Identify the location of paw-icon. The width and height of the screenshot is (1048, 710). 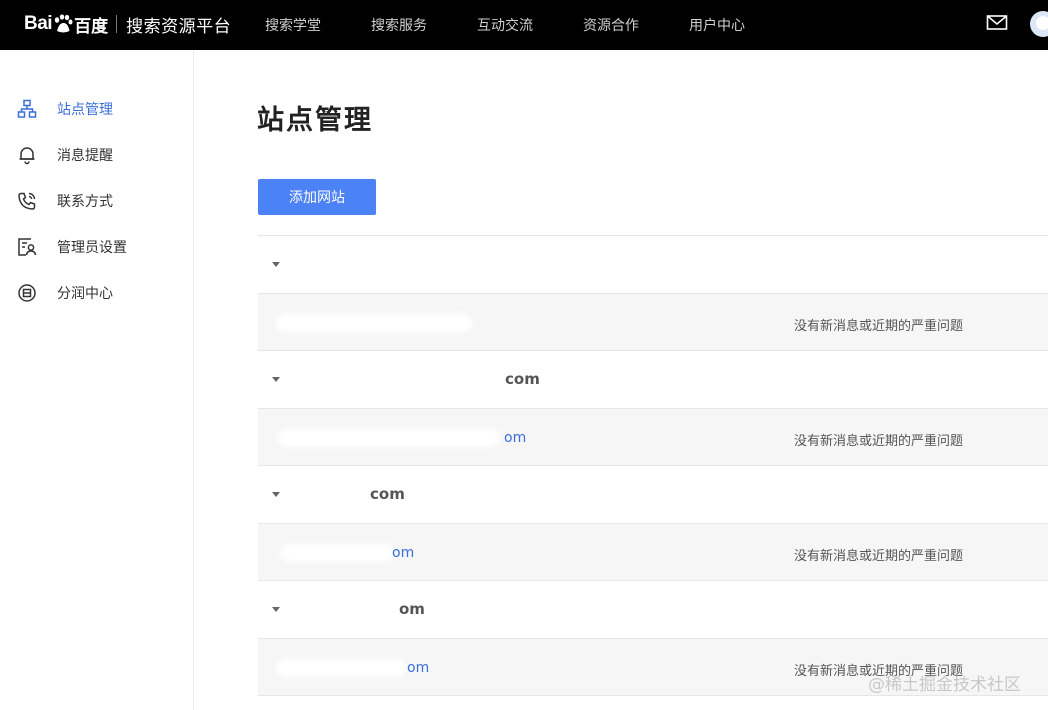
(63, 24).